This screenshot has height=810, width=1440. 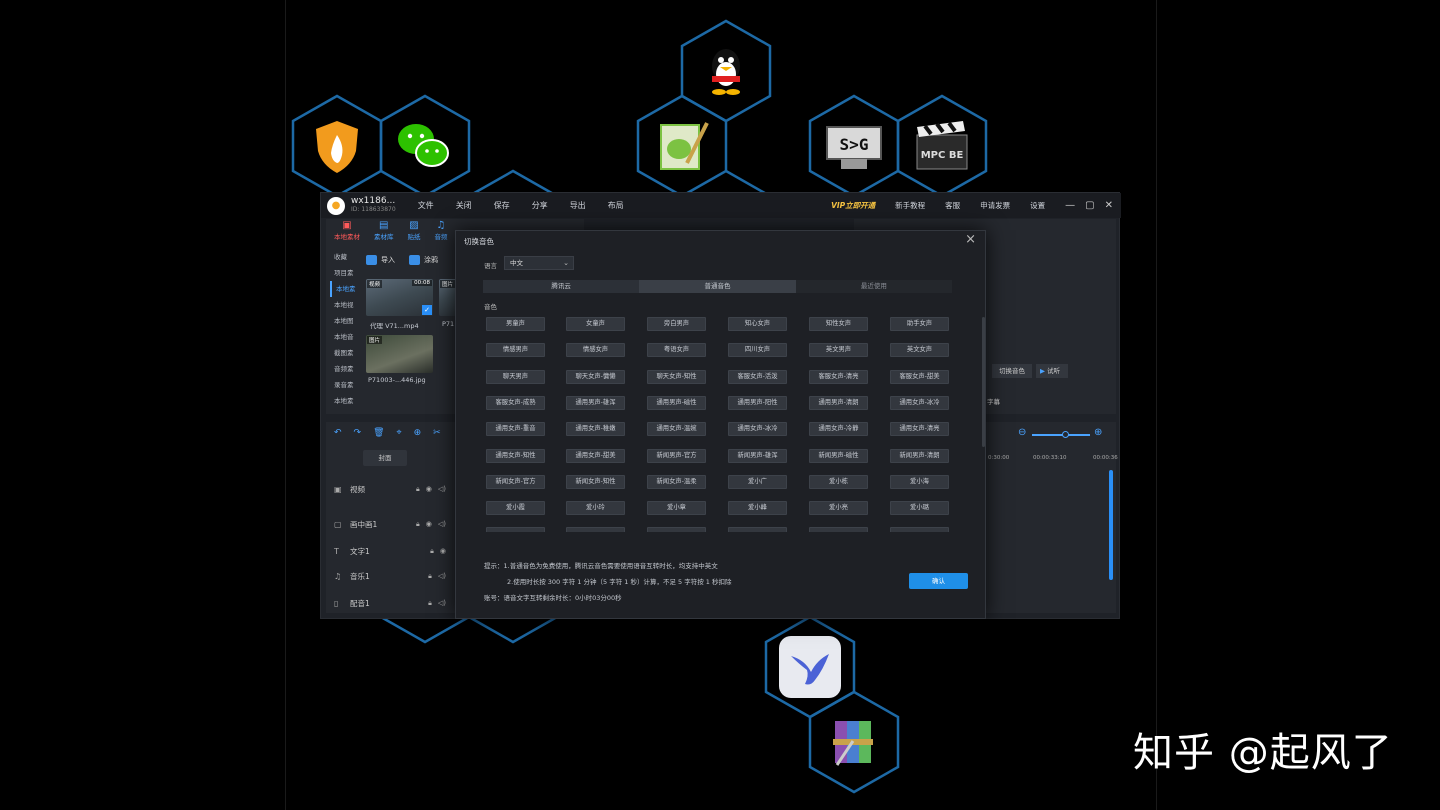 What do you see at coordinates (345, 385) in the screenshot?
I see `category-item: 录音素` at bounding box center [345, 385].